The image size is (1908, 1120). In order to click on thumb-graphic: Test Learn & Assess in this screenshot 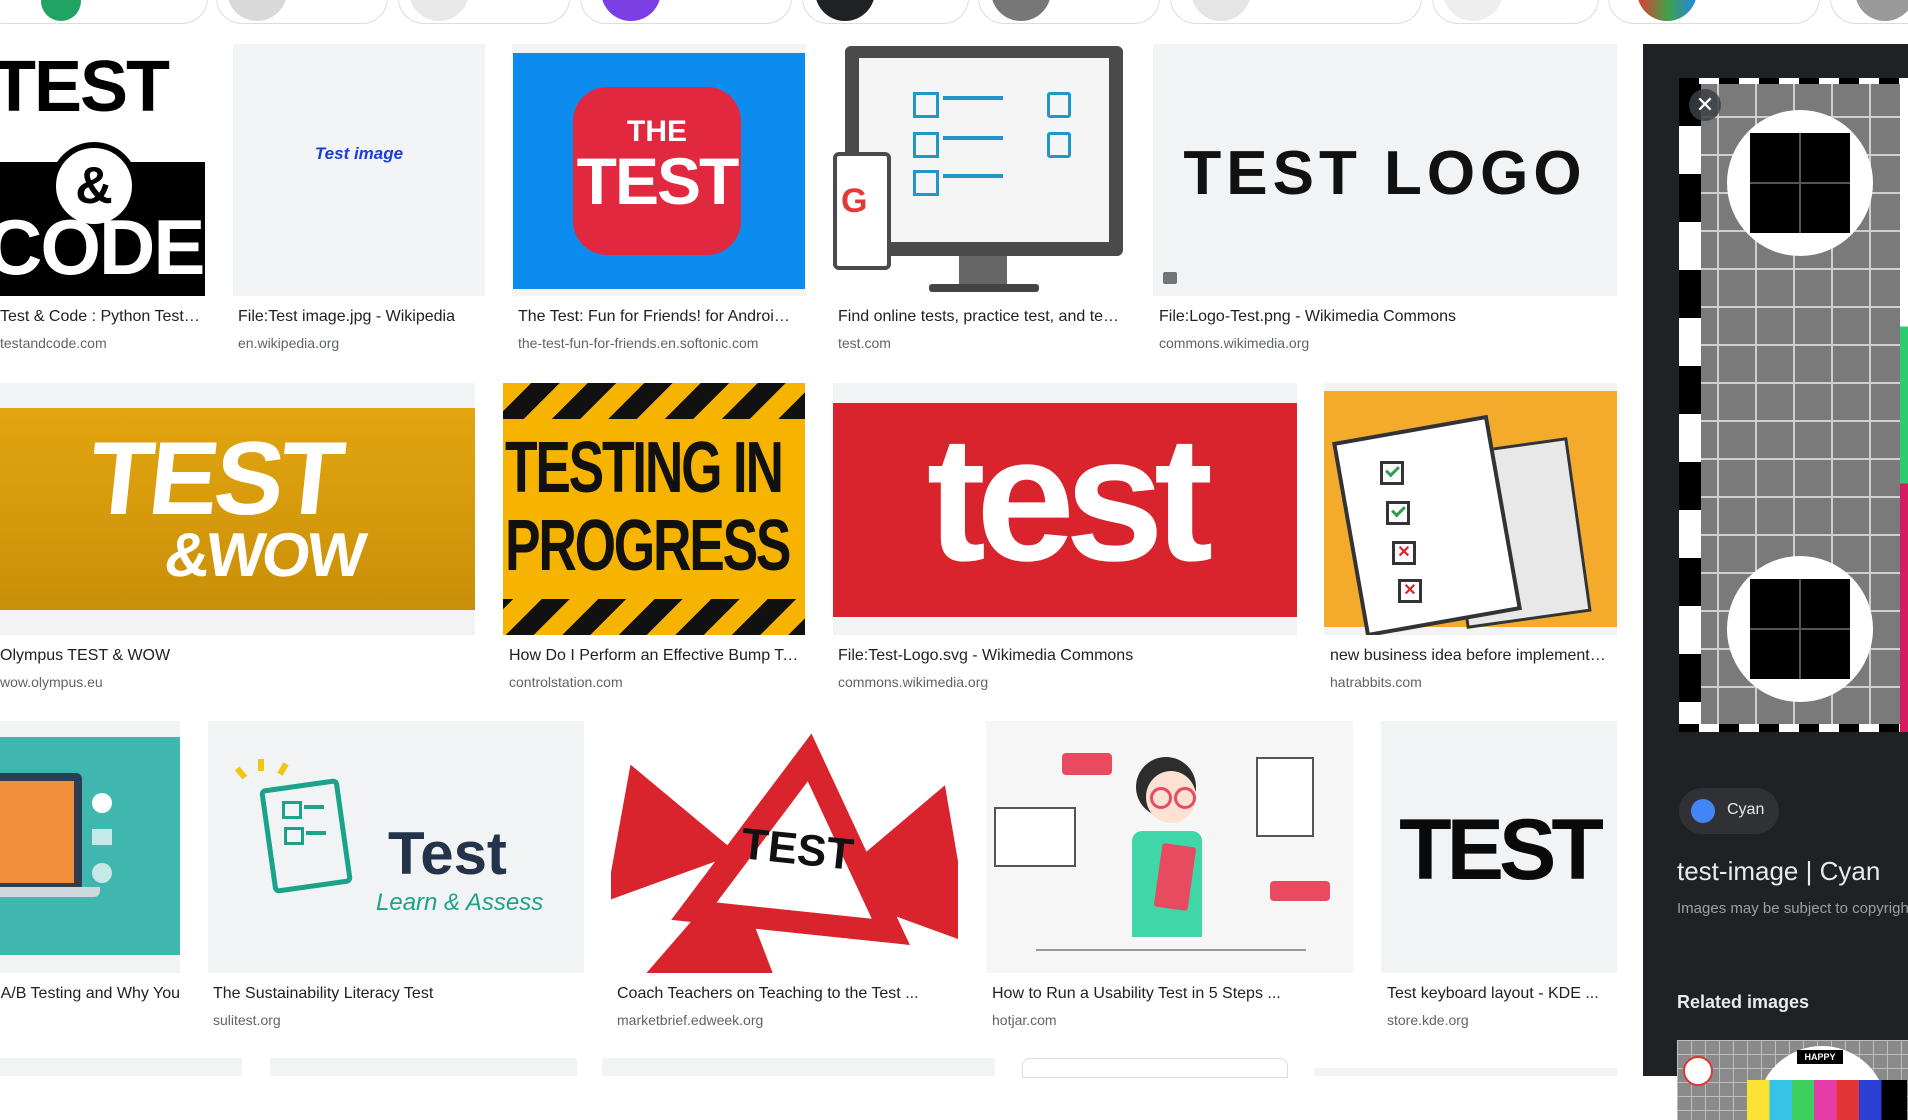, I will do `click(396, 847)`.